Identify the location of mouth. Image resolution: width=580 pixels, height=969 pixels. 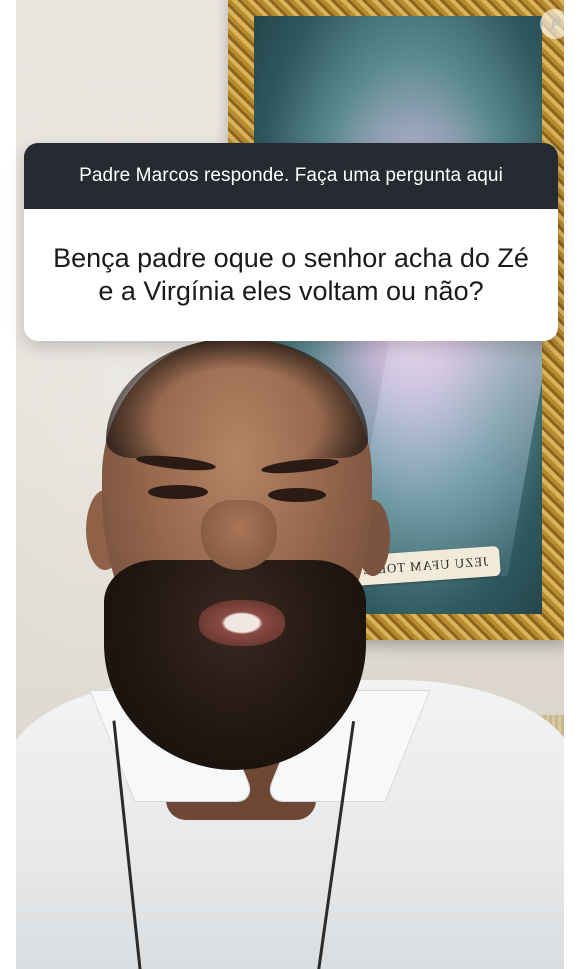
(242, 623).